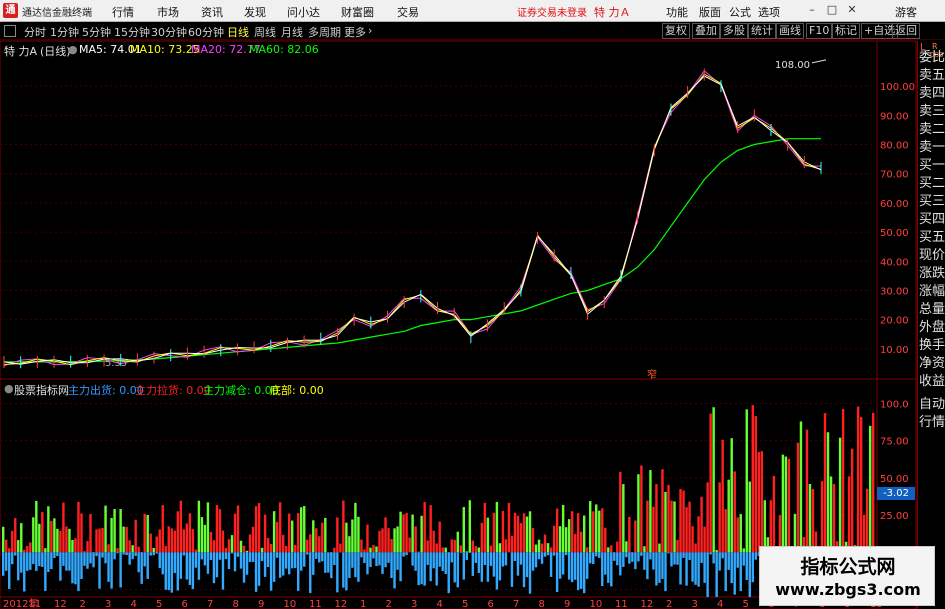  I want to click on side-panel-label: 总量, so click(932, 310).